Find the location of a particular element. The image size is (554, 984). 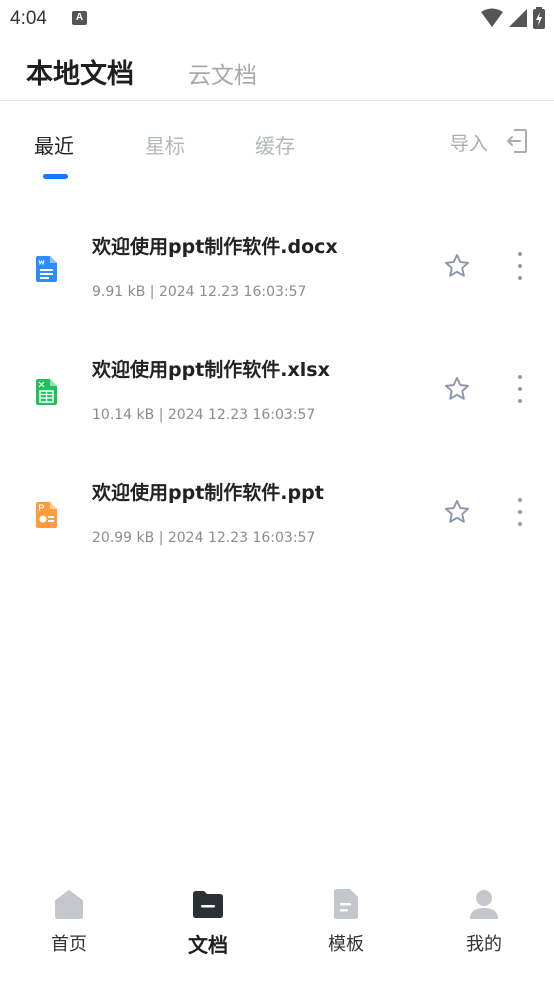

status-bar: 4:04 A is located at coordinates (277, 18).